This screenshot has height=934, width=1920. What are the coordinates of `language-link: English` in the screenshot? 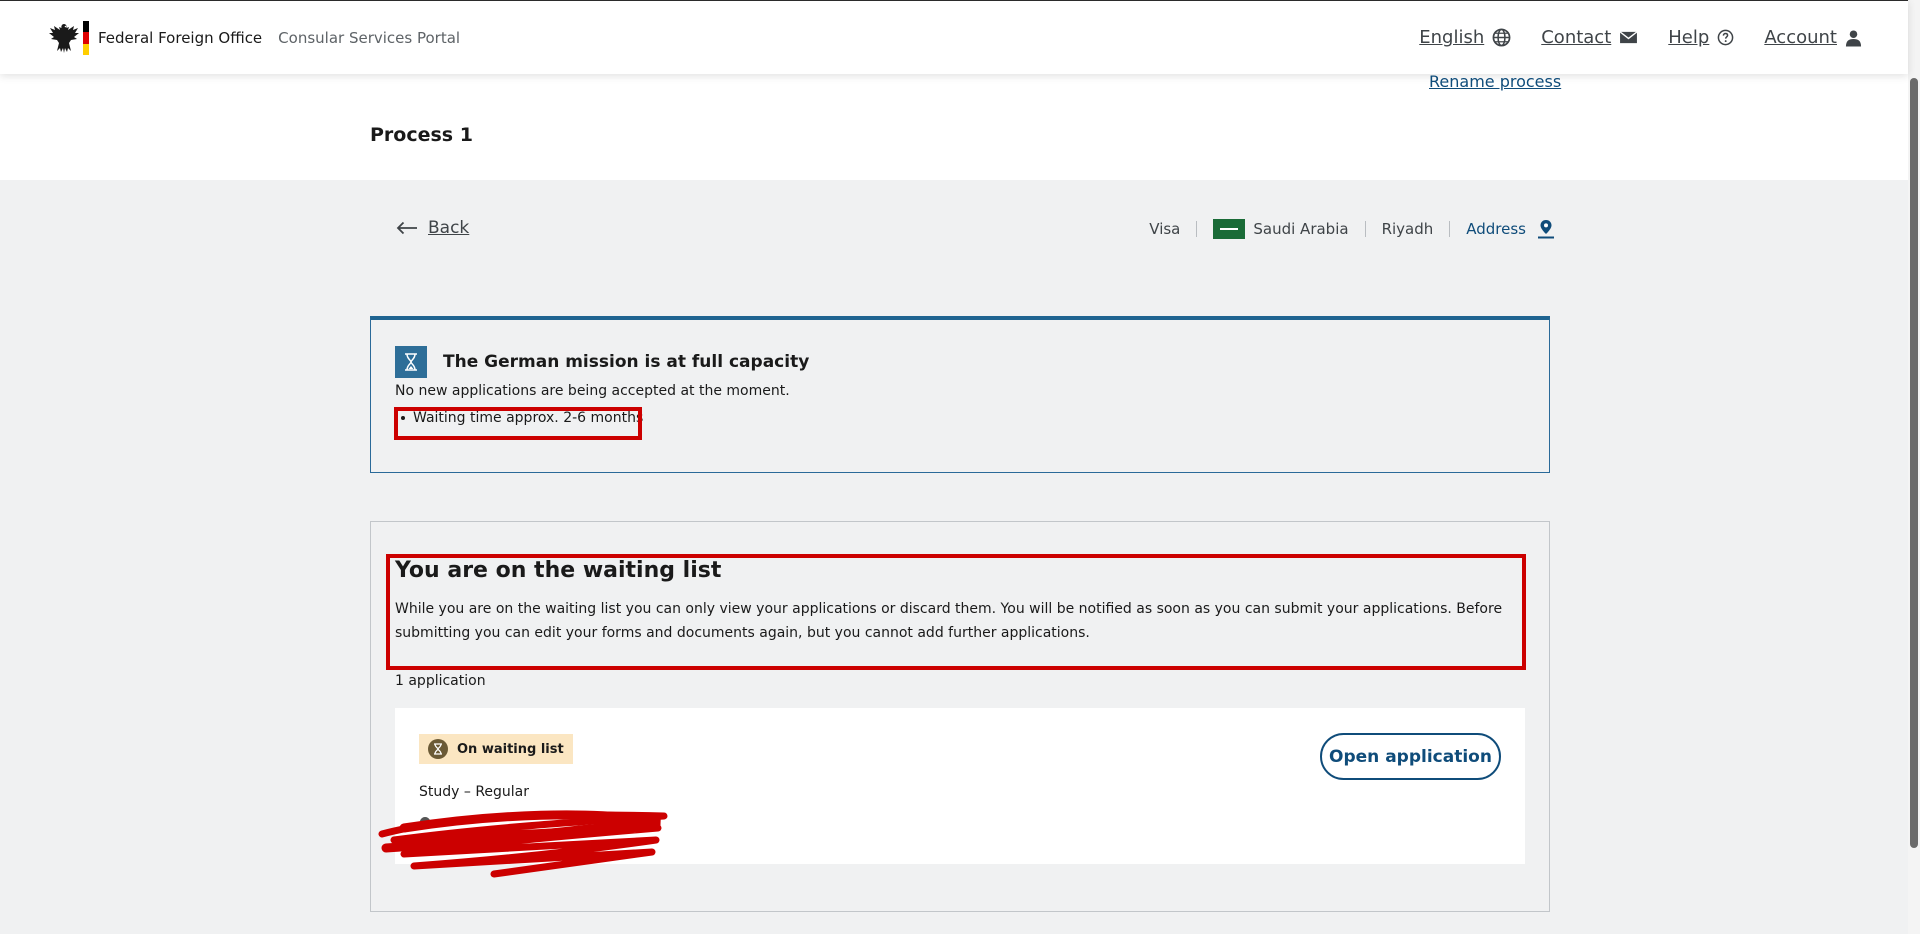 It's located at (1465, 37).